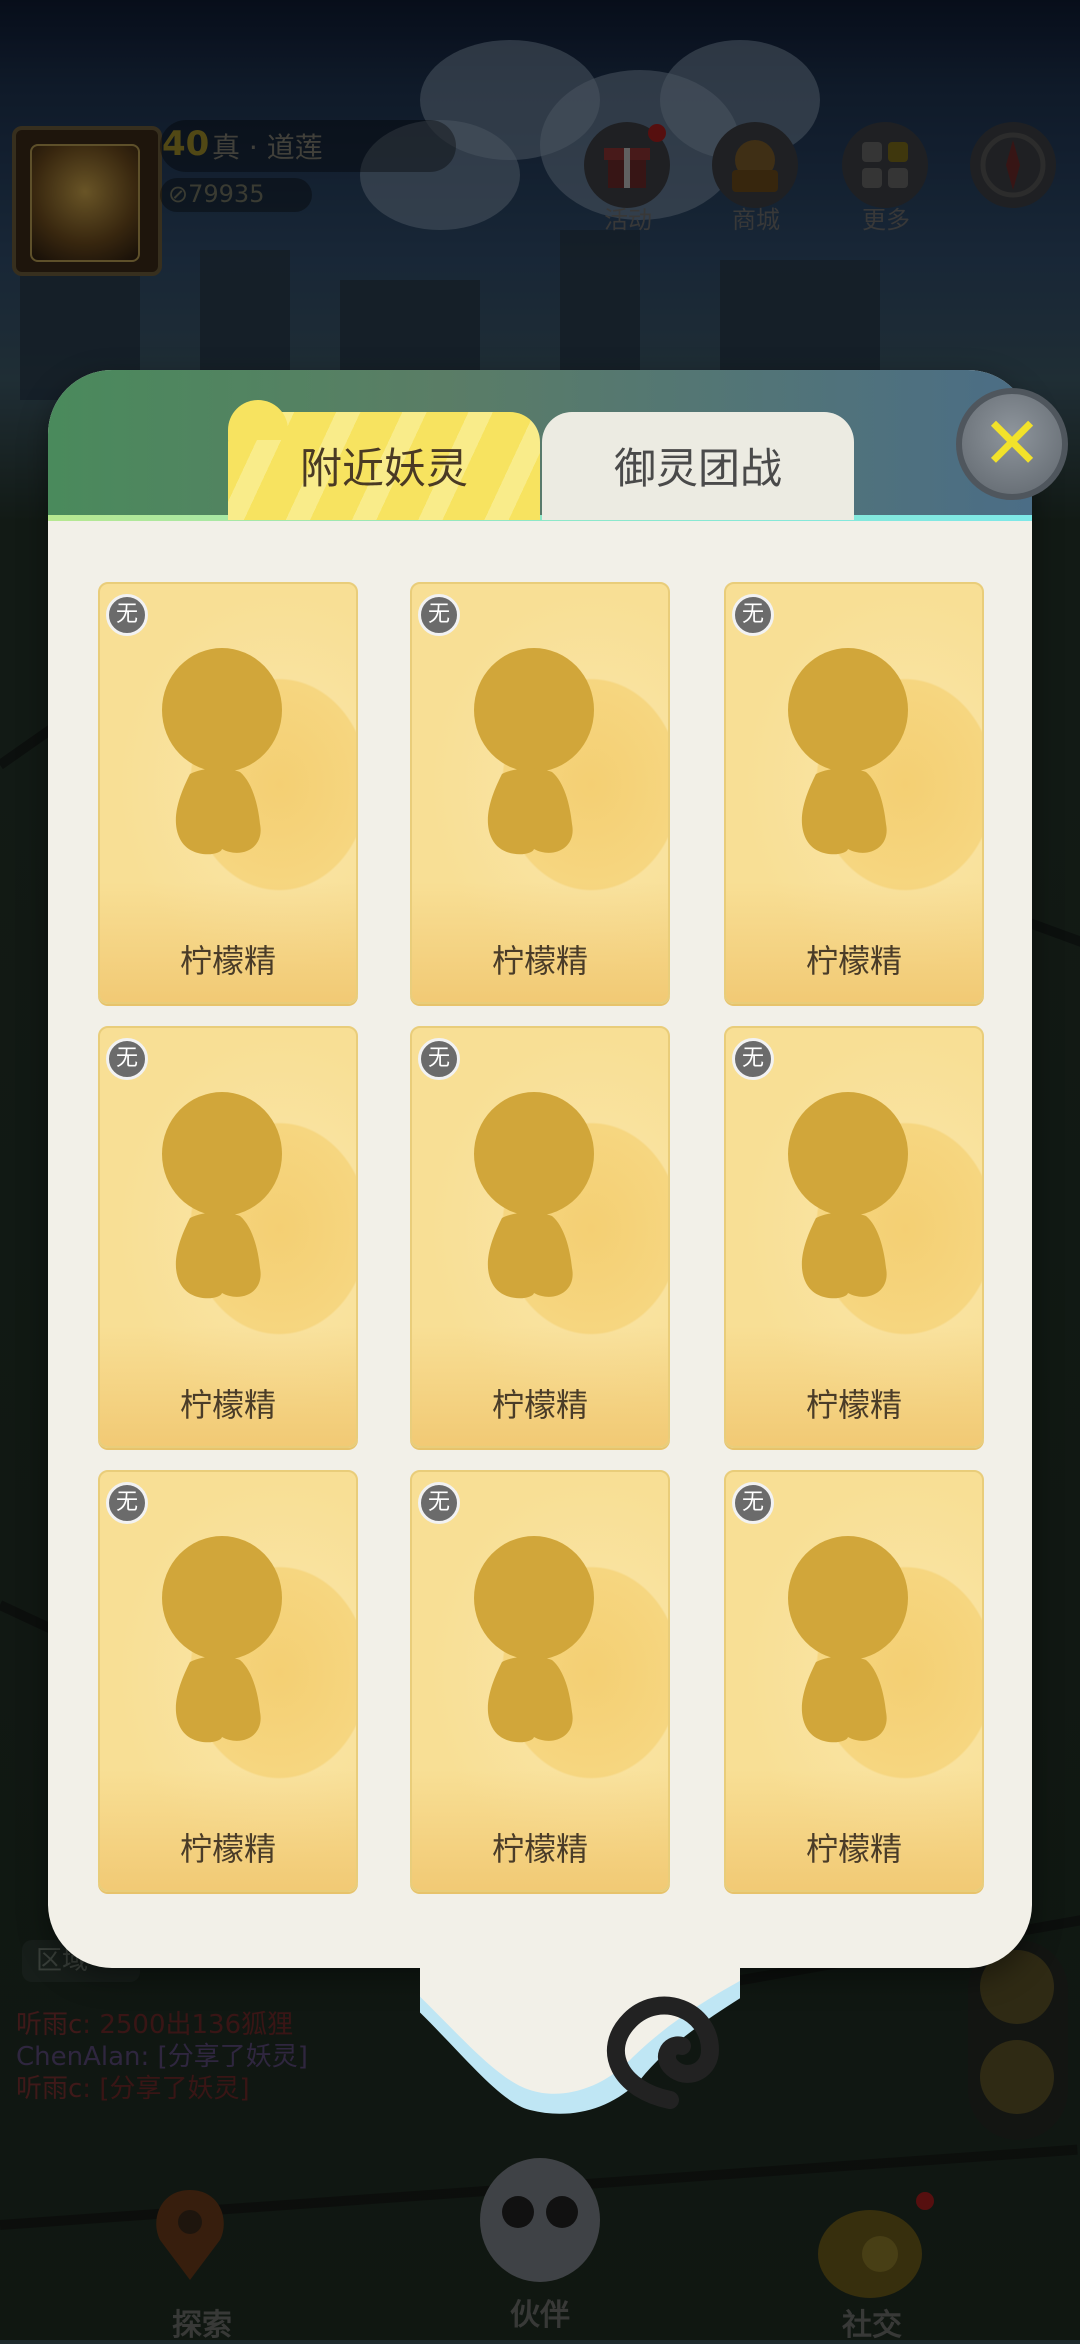  I want to click on close-button: ✕, so click(1012, 444).